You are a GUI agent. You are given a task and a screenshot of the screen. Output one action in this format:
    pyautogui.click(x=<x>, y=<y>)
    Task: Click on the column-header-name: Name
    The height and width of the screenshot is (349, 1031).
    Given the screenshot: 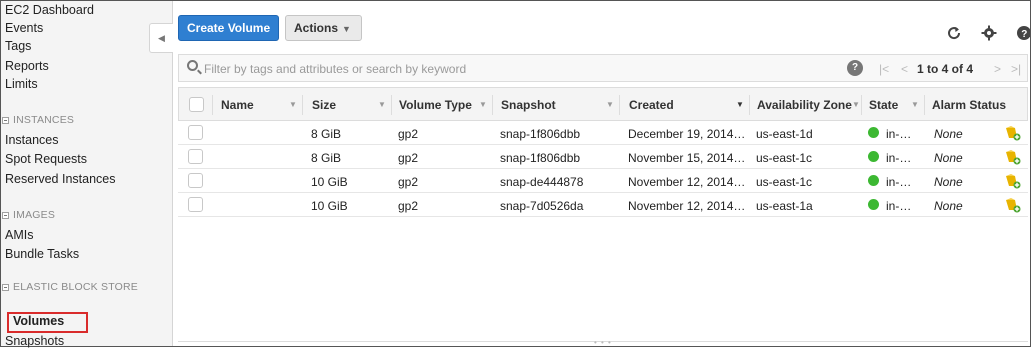 What is the action you would take?
    pyautogui.click(x=237, y=105)
    